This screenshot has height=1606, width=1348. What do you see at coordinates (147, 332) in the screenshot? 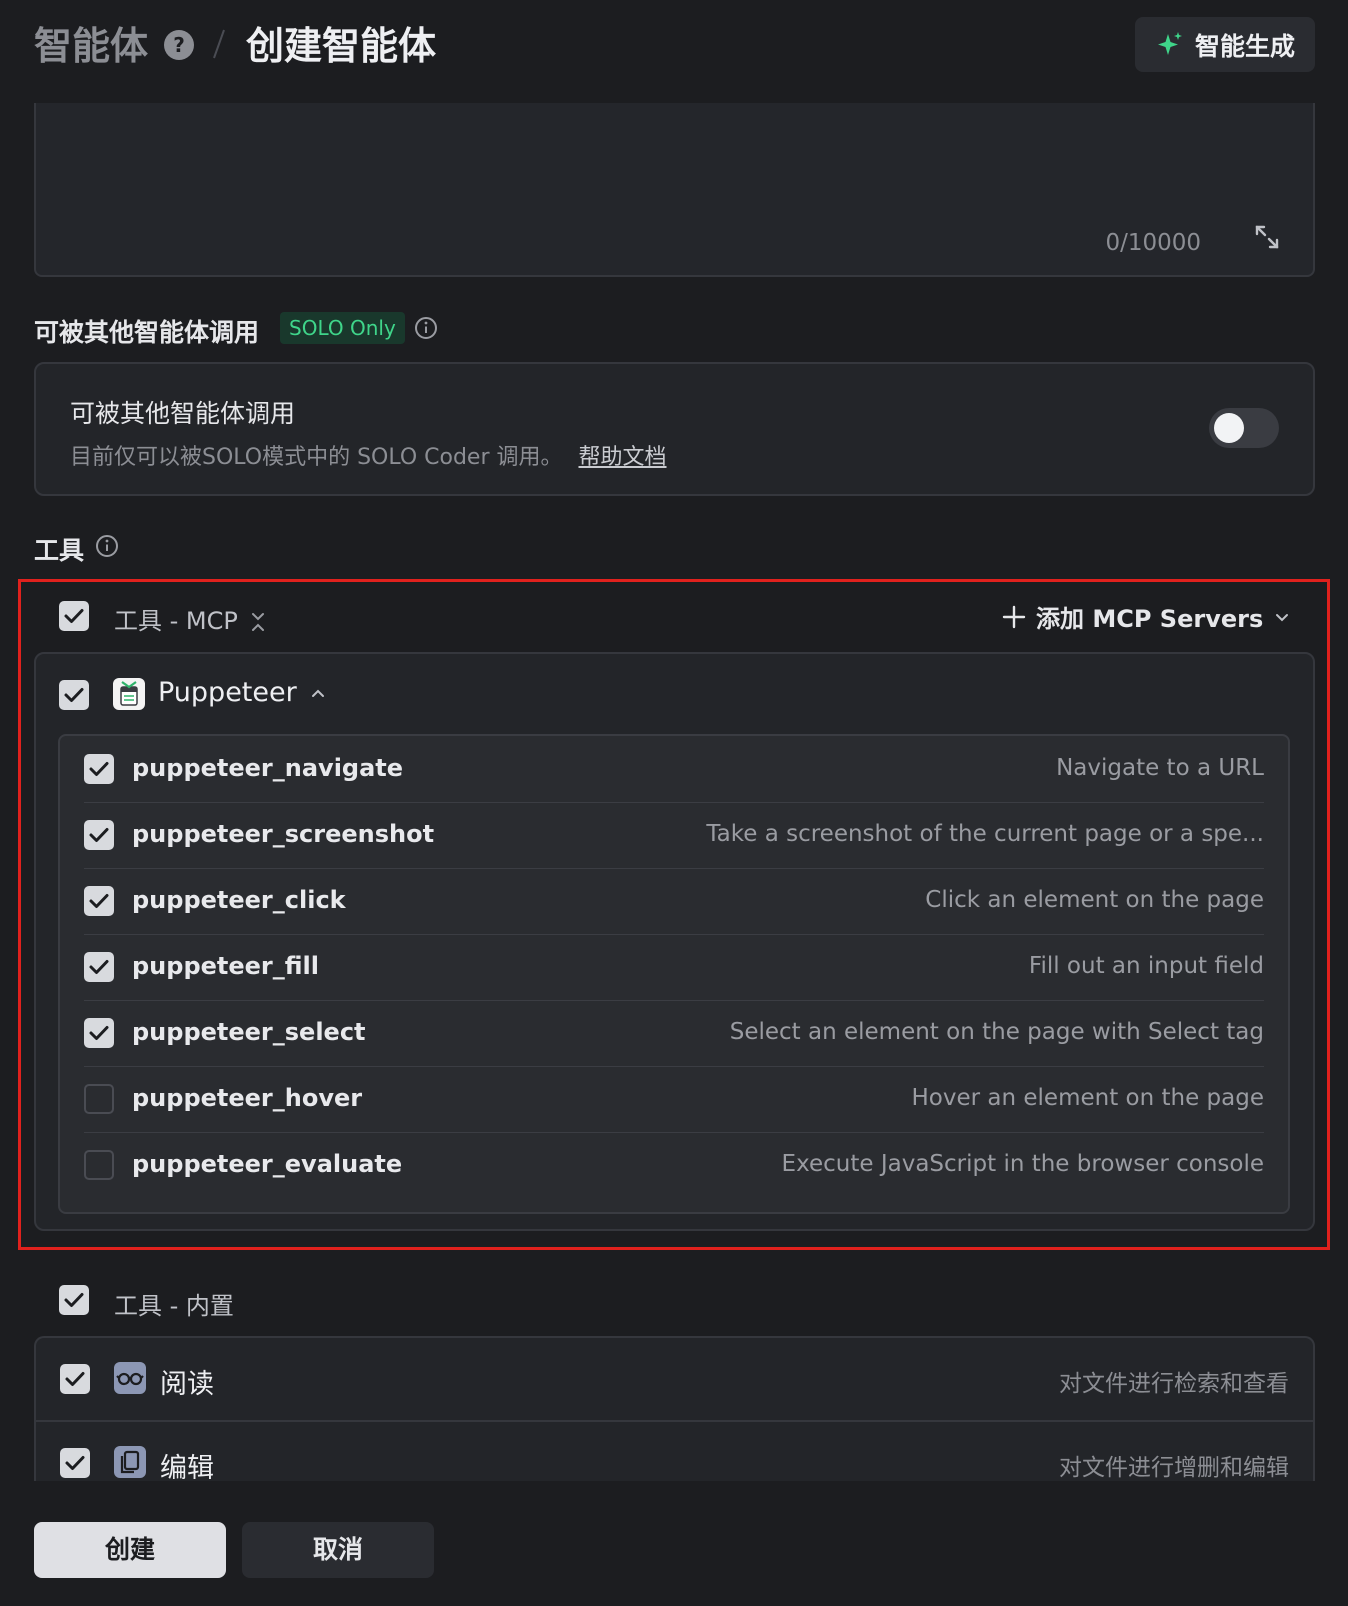
I see `callable-section-title: 可被其他智能体调用` at bounding box center [147, 332].